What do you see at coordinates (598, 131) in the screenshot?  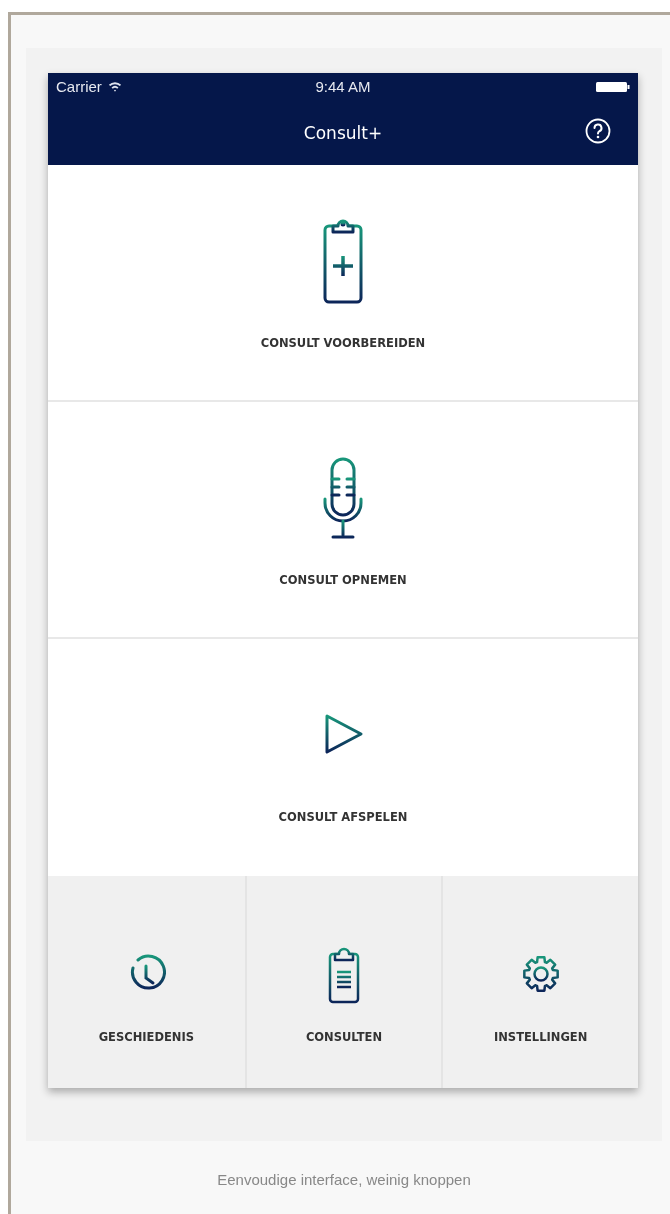 I see `help-icon` at bounding box center [598, 131].